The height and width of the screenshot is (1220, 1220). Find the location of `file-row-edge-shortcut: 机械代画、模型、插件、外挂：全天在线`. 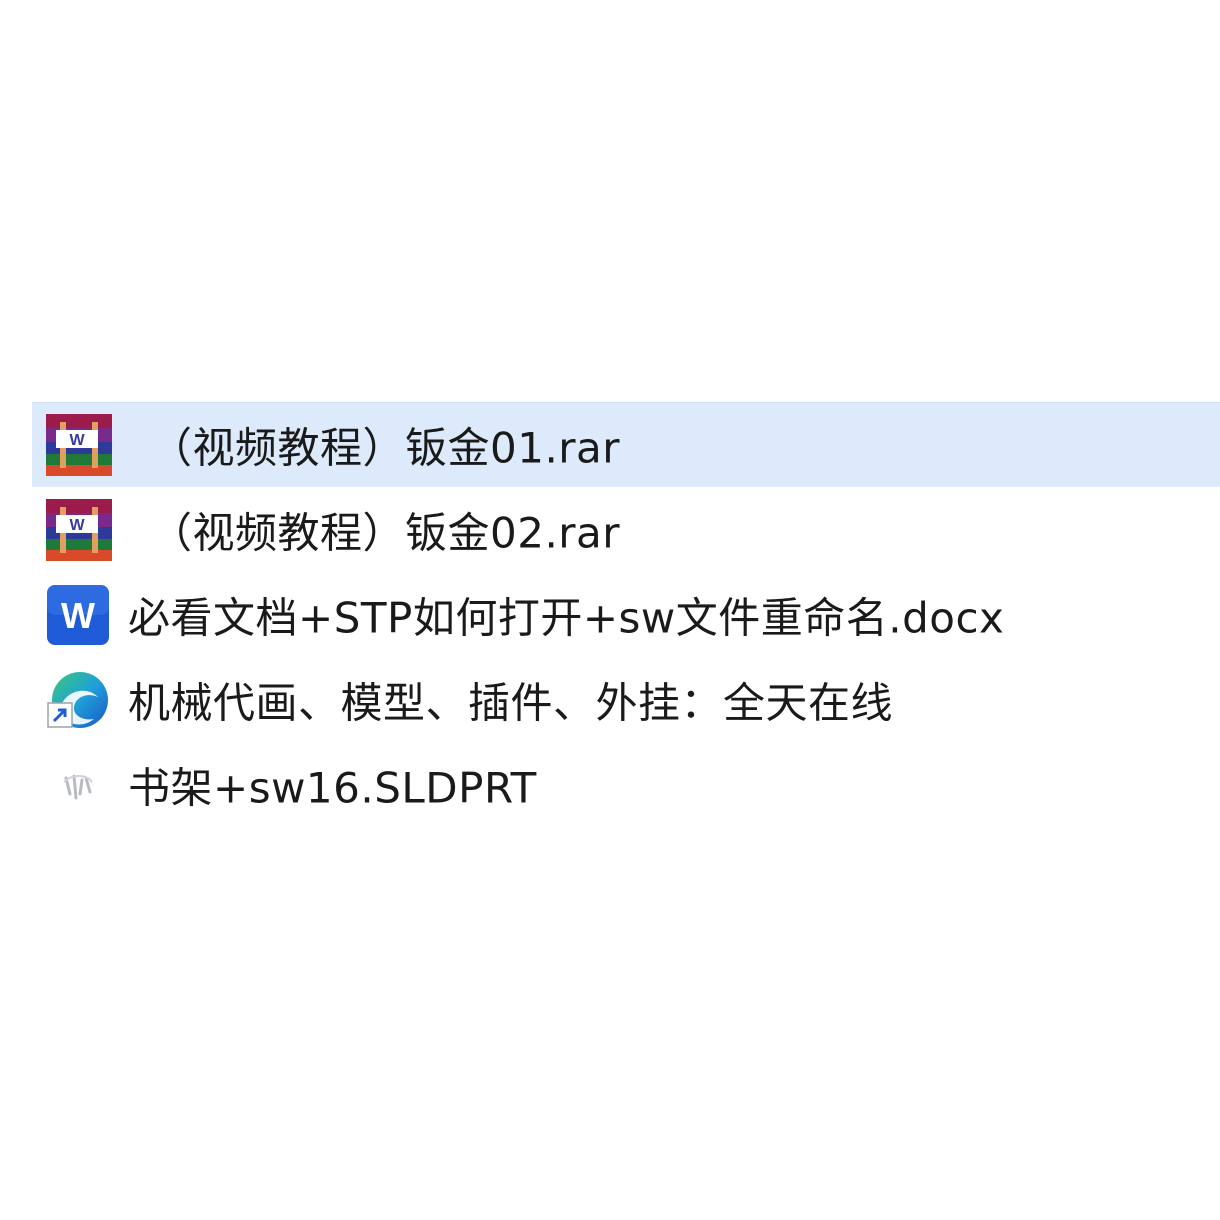

file-row-edge-shortcut: 机械代画、模型、插件、外挂：全天在线 is located at coordinates (626, 699).